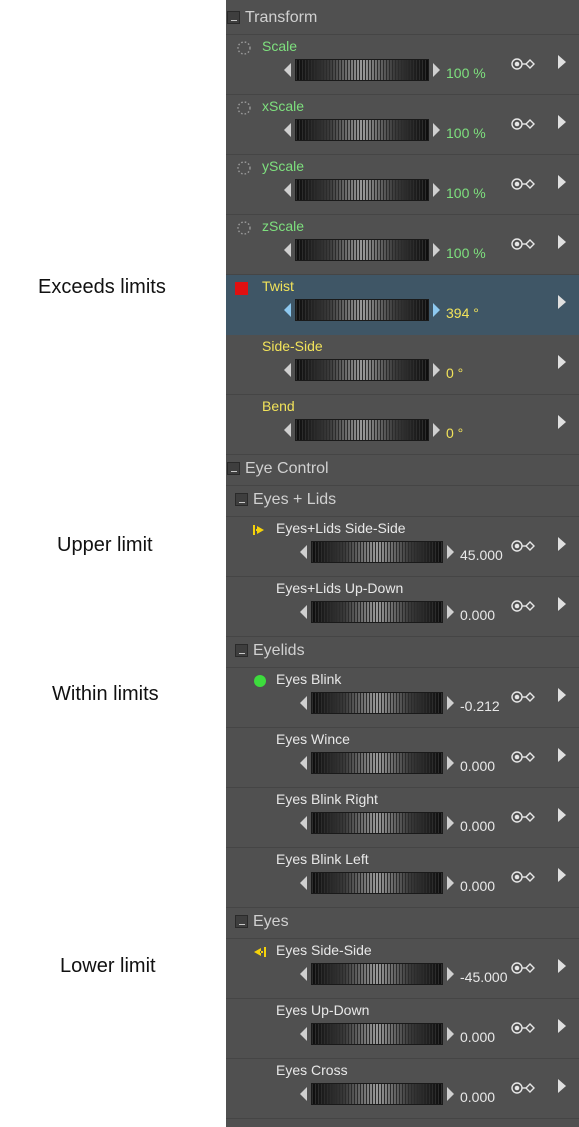  I want to click on group-header-eyelids: Eyelids, so click(402, 652).